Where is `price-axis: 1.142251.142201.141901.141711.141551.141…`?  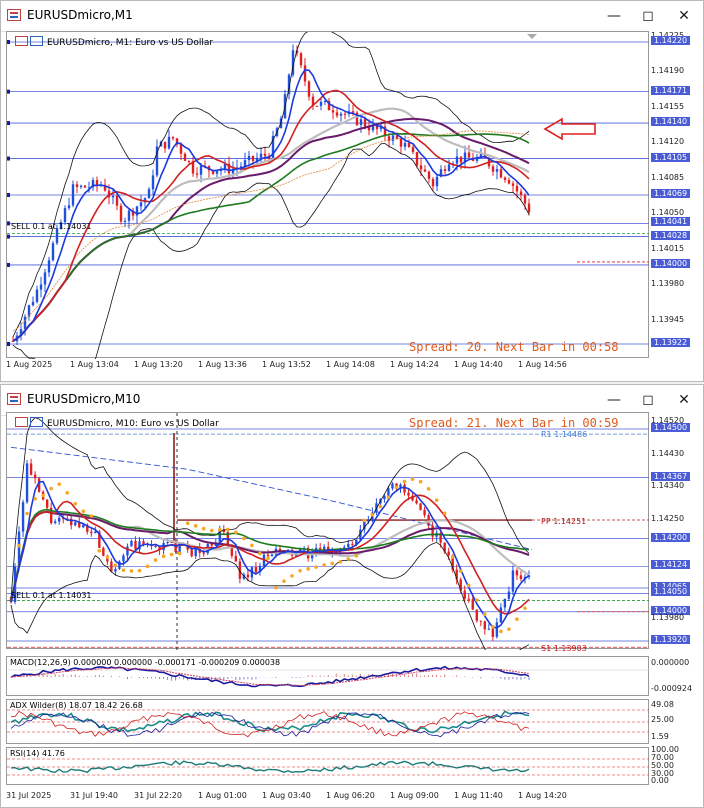 price-axis: 1.142251.142201.141901.141711.141551.141… is located at coordinates (676, 194).